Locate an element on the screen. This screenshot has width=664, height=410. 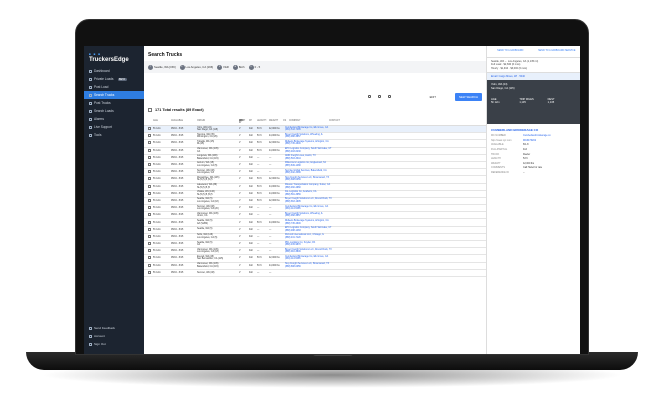
print-icon is located at coordinates (389, 96).